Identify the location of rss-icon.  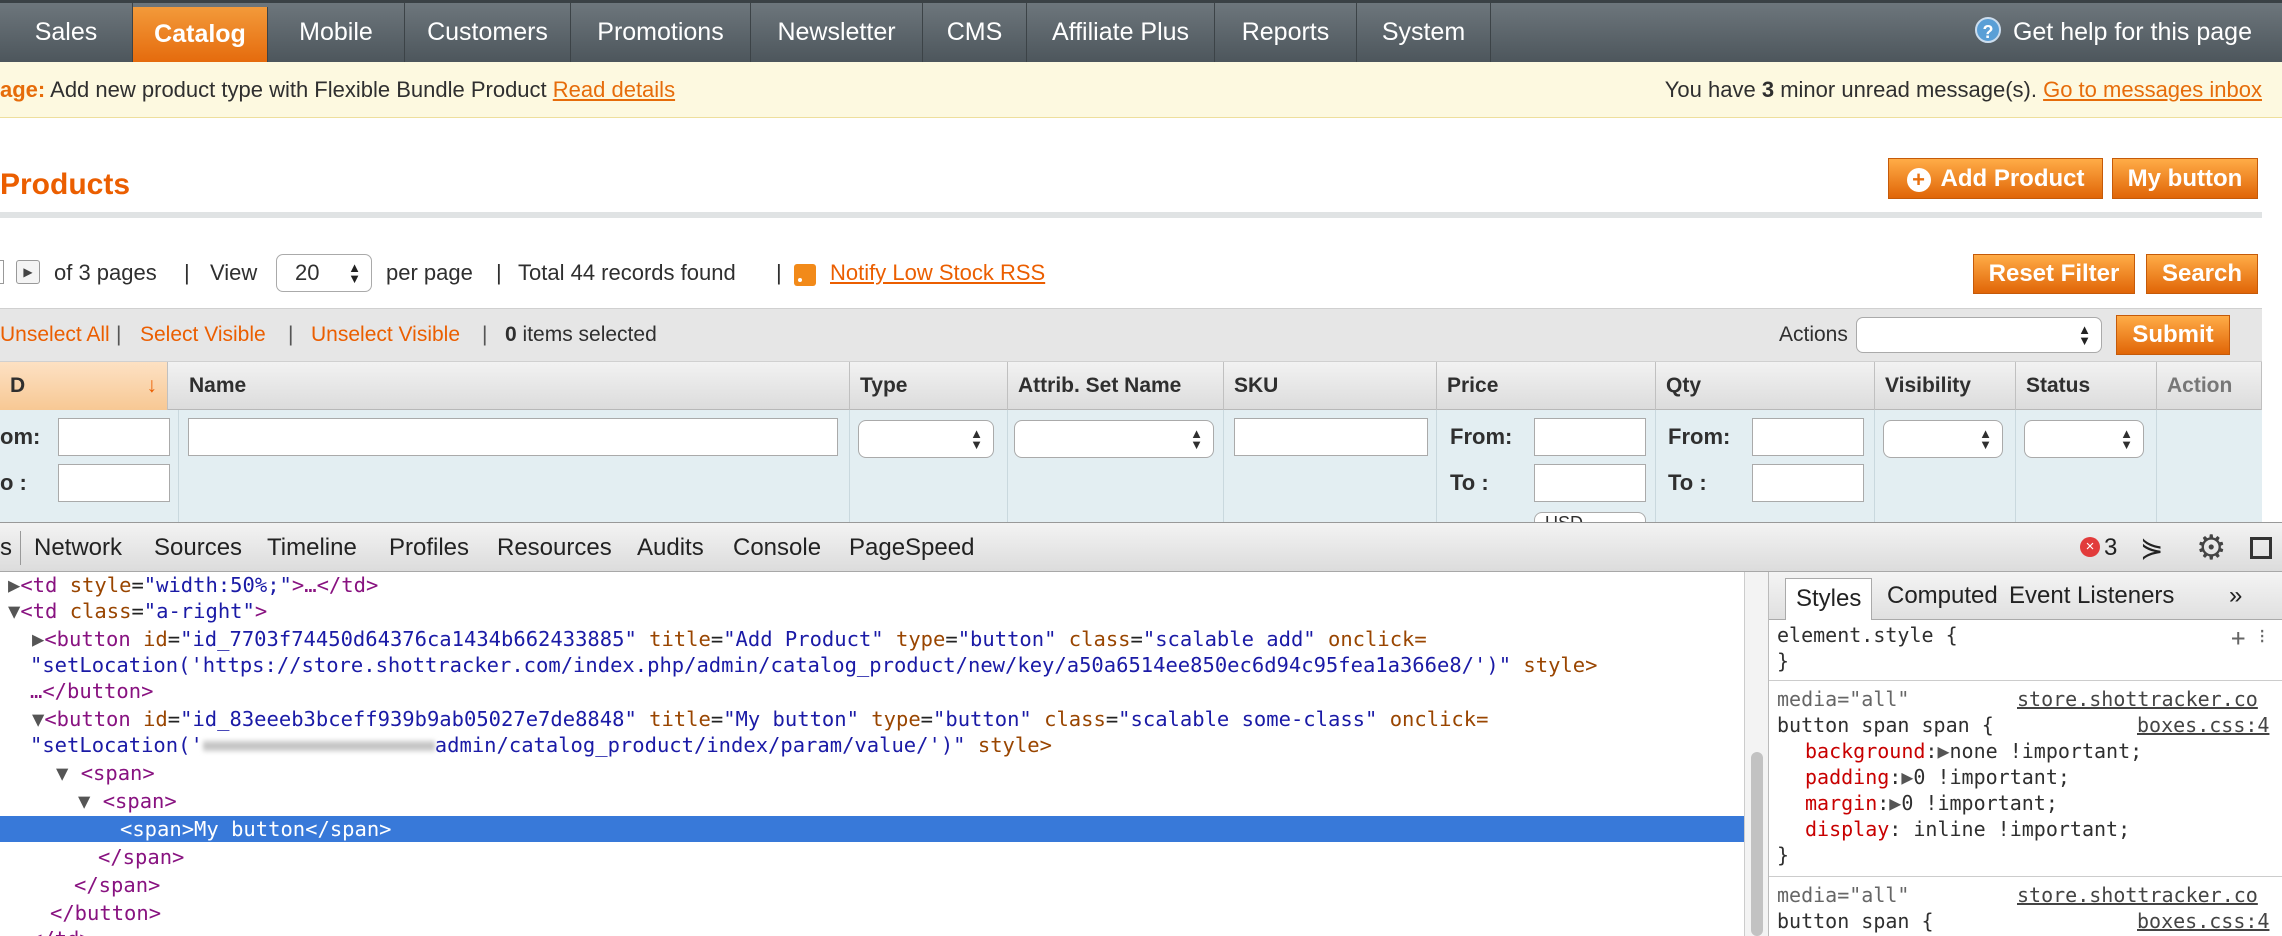
(805, 275).